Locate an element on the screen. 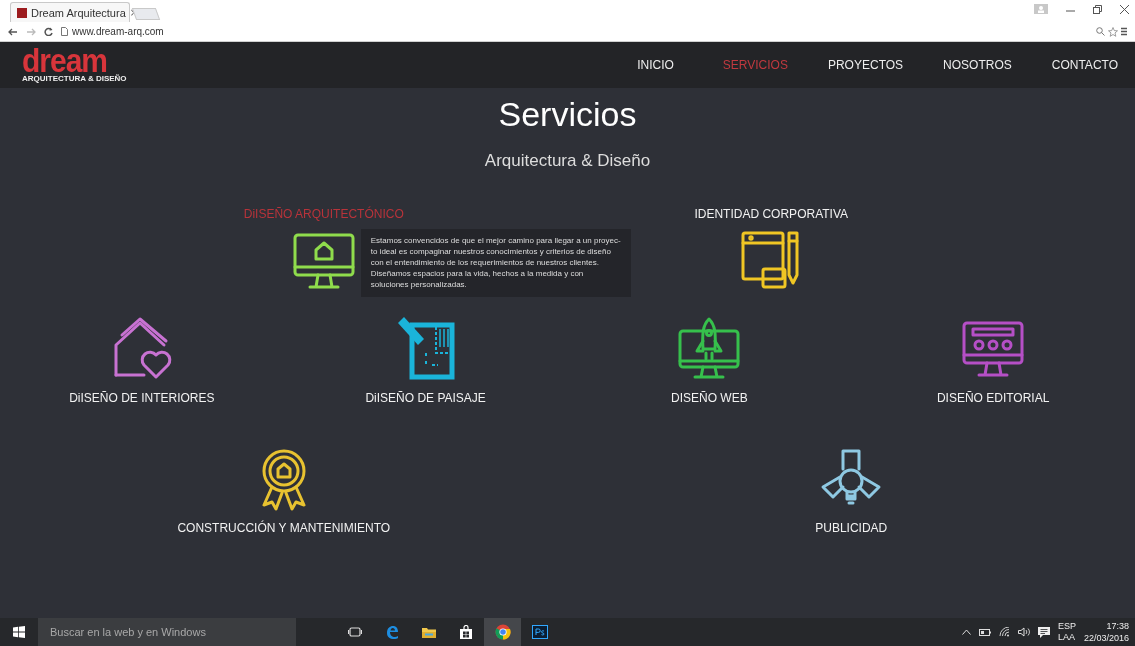 This screenshot has height=646, width=1135. folder-icon is located at coordinates (428, 632).